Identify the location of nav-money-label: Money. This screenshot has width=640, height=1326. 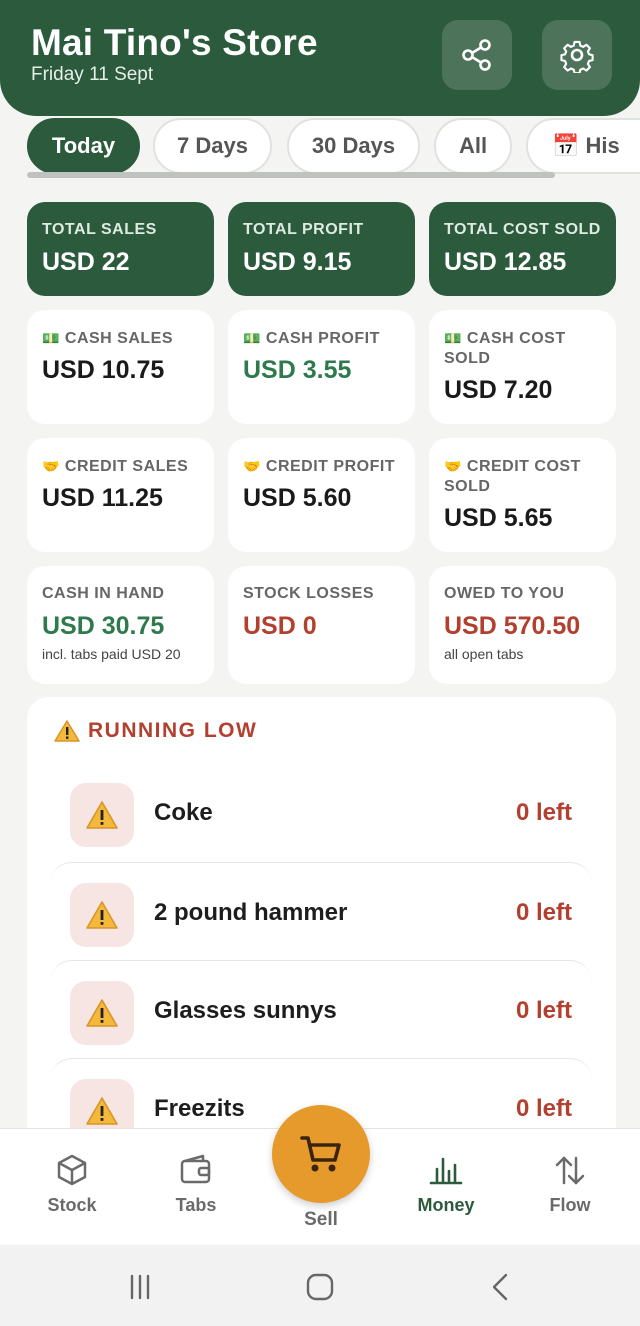
(446, 1205).